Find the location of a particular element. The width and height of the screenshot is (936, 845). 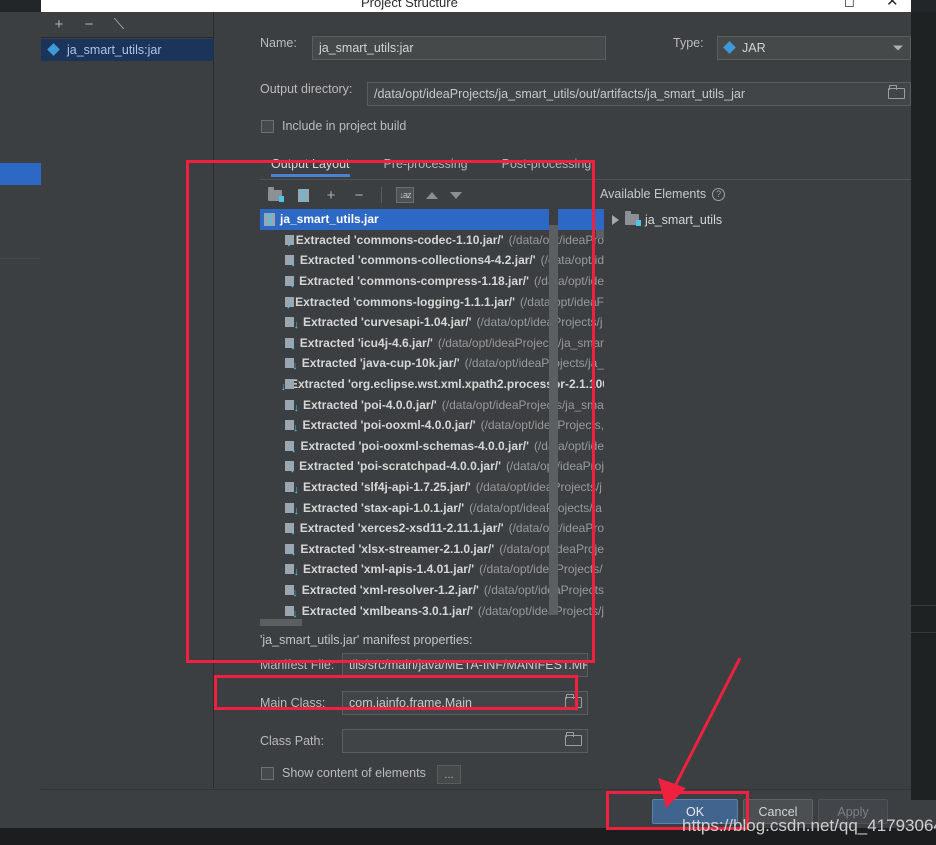

add-copy-of-icon: + is located at coordinates (331, 195).